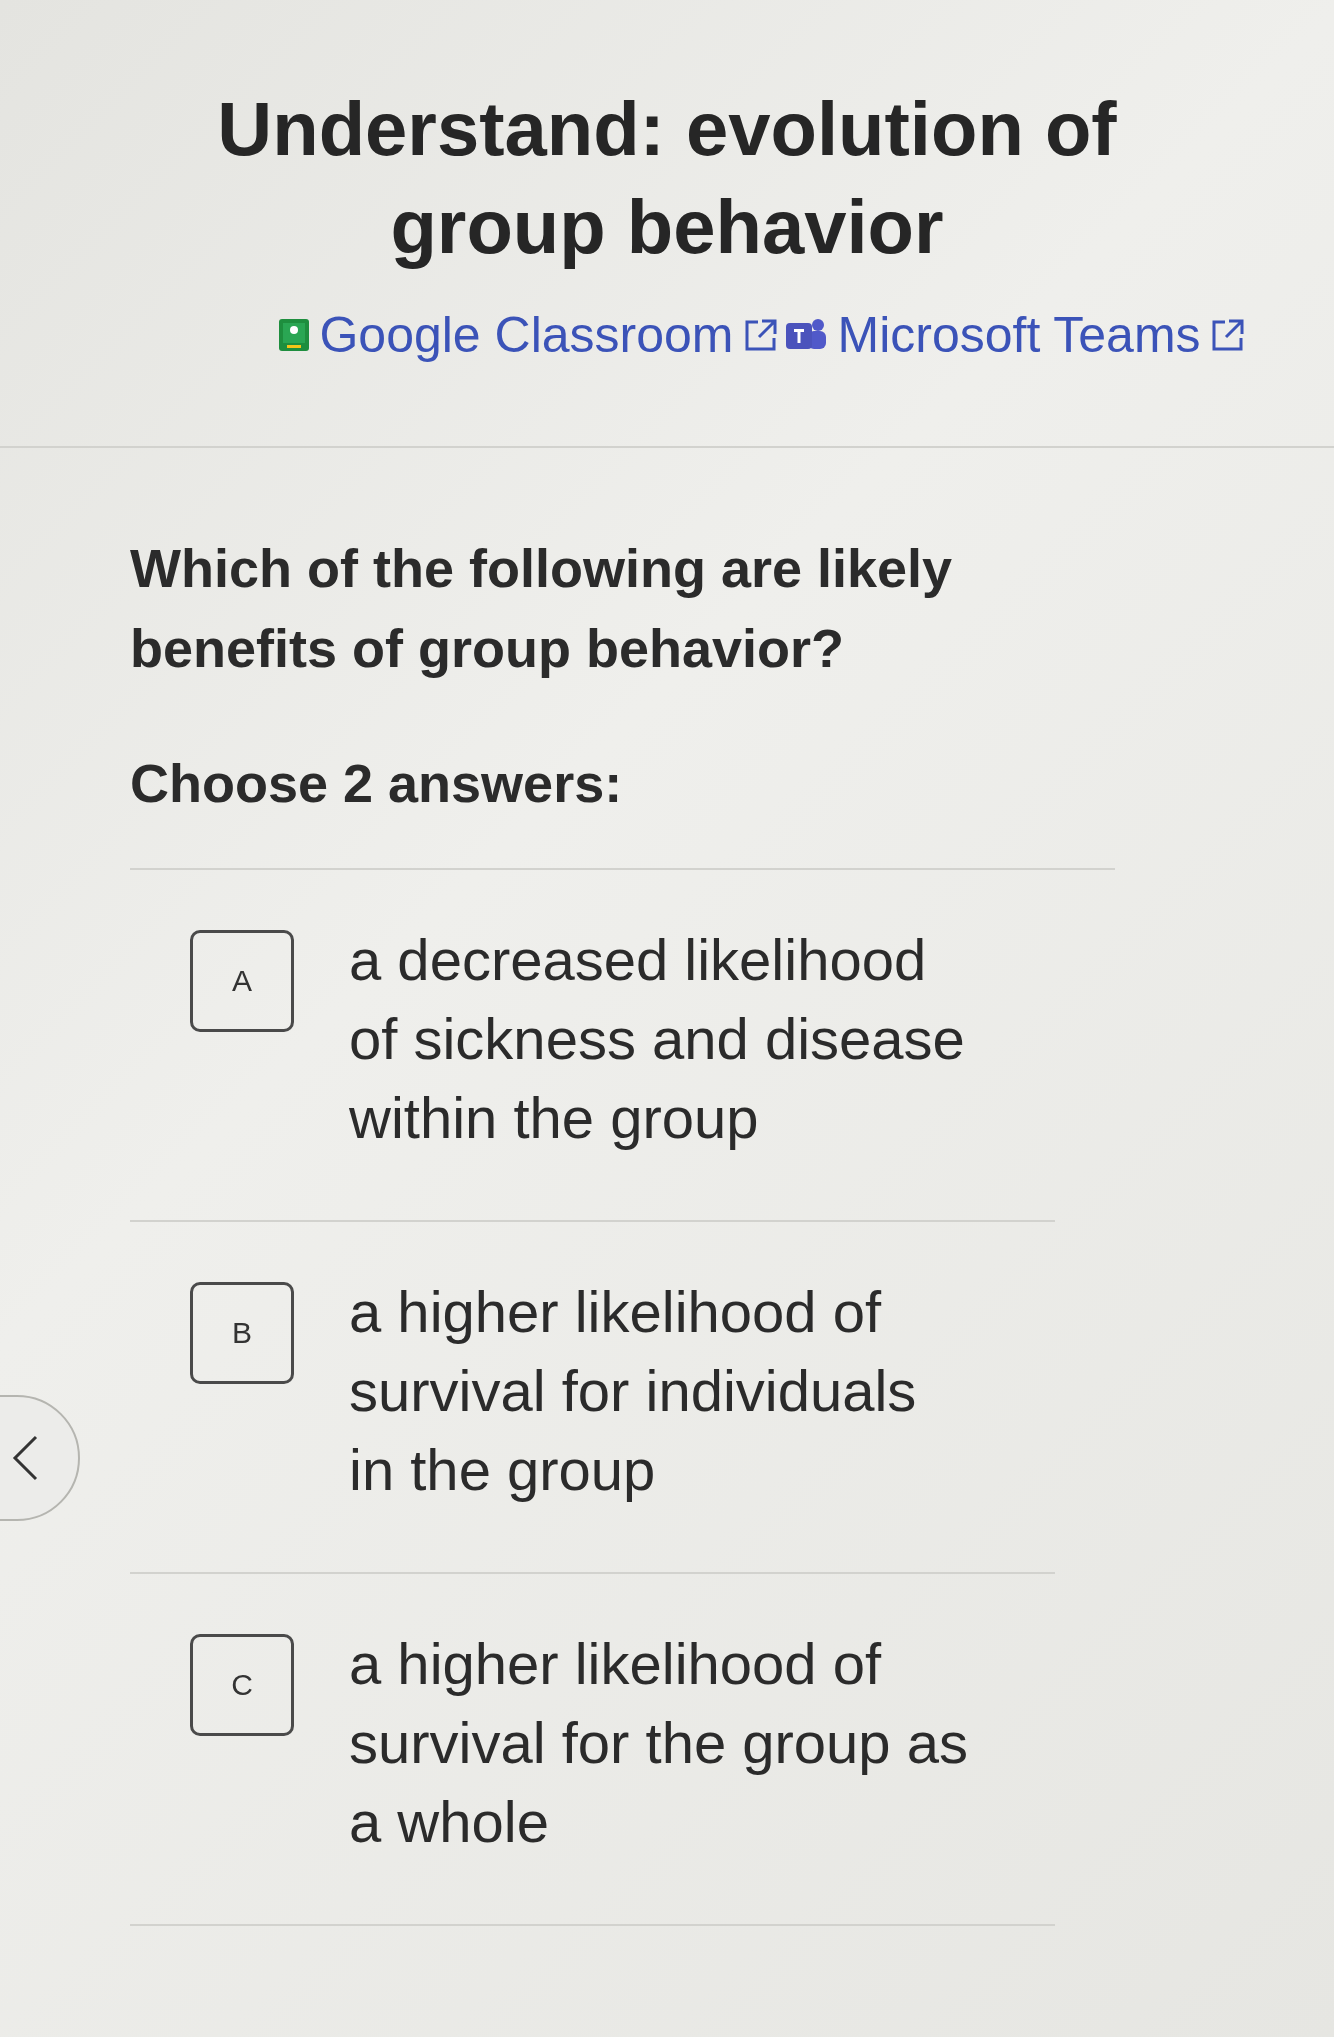  I want to click on page-title: Understand: evolution of group behavior, so click(667, 178).